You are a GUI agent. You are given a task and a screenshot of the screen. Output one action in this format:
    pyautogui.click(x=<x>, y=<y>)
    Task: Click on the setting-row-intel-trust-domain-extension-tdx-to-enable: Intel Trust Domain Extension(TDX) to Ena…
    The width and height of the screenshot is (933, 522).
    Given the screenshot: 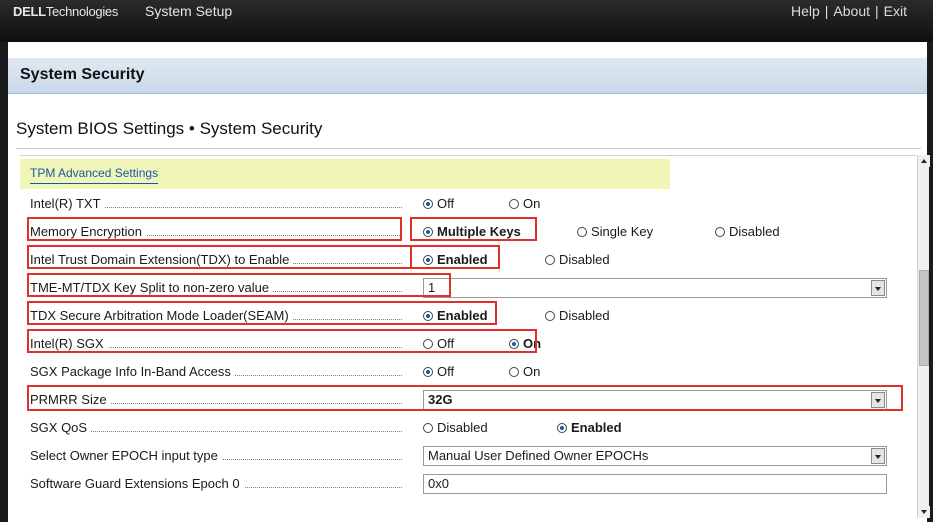 What is the action you would take?
    pyautogui.click(x=468, y=261)
    